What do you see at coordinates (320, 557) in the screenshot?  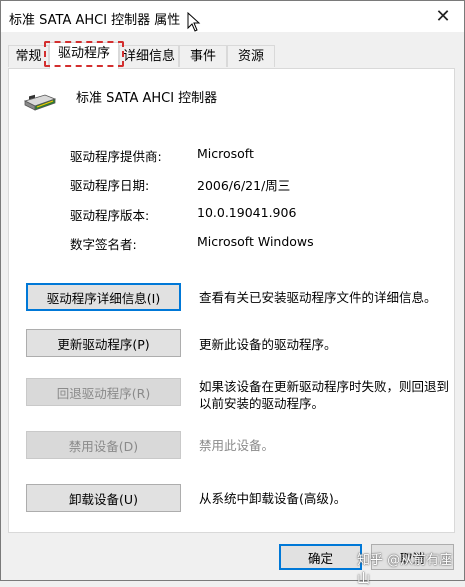 I see `ok-button: 确定` at bounding box center [320, 557].